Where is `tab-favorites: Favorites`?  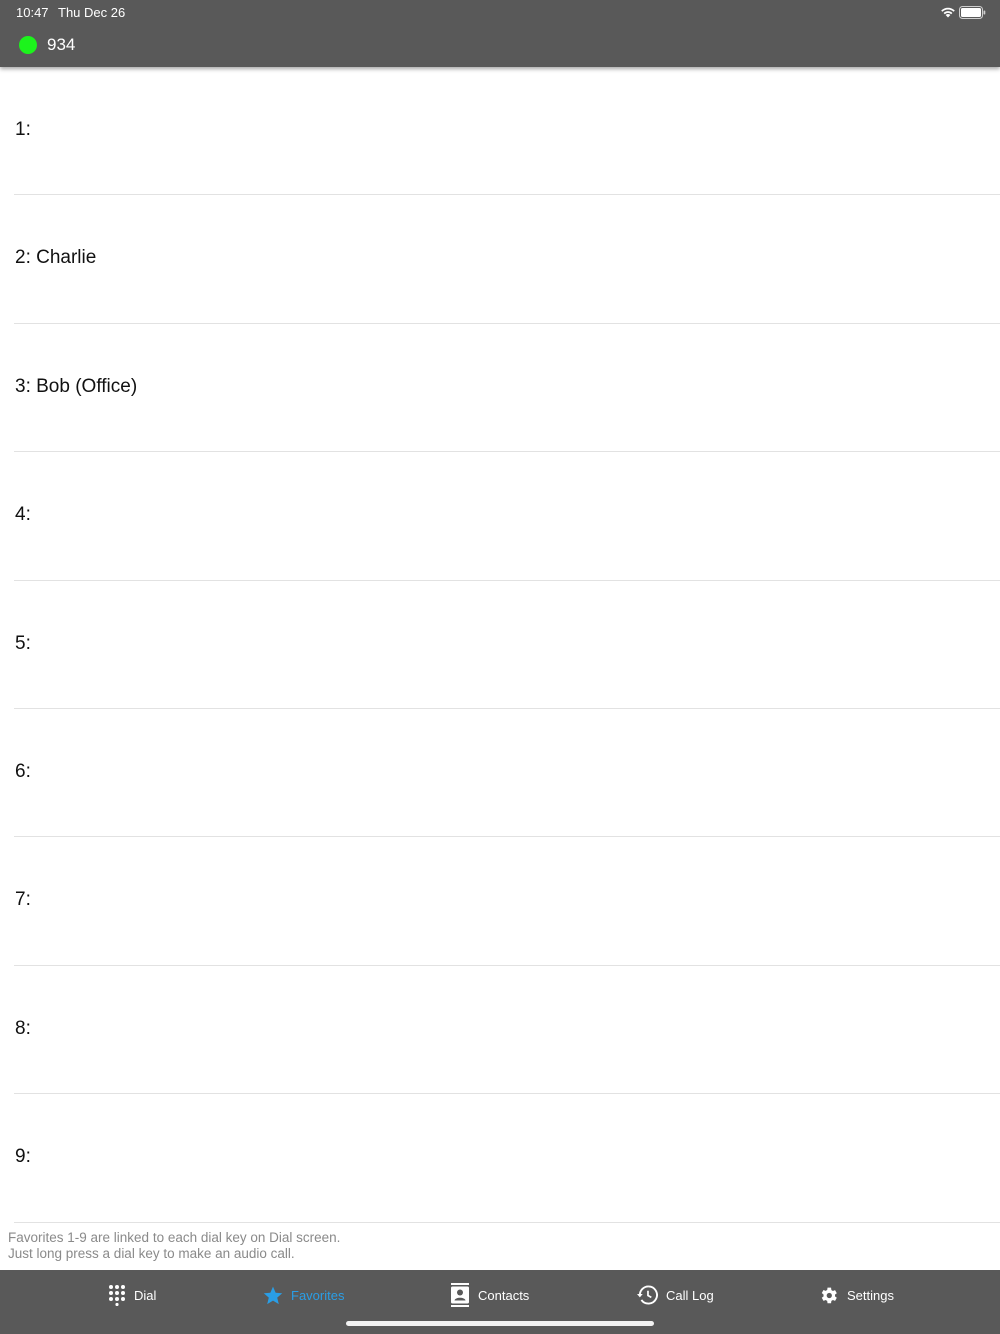 tab-favorites: Favorites is located at coordinates (303, 1295).